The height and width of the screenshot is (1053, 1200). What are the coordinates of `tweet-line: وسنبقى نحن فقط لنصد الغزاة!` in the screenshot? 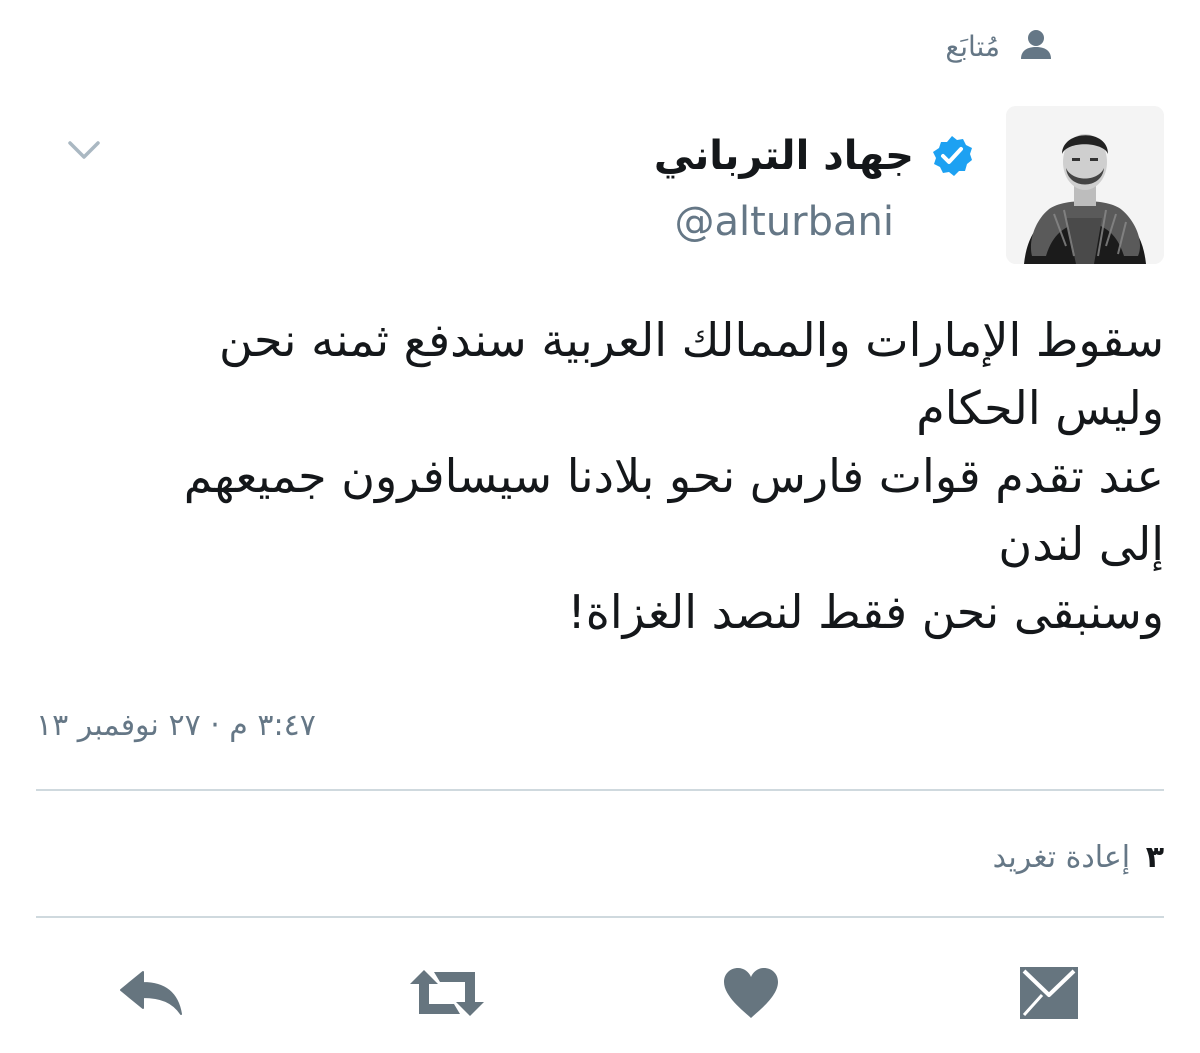 It's located at (865, 612).